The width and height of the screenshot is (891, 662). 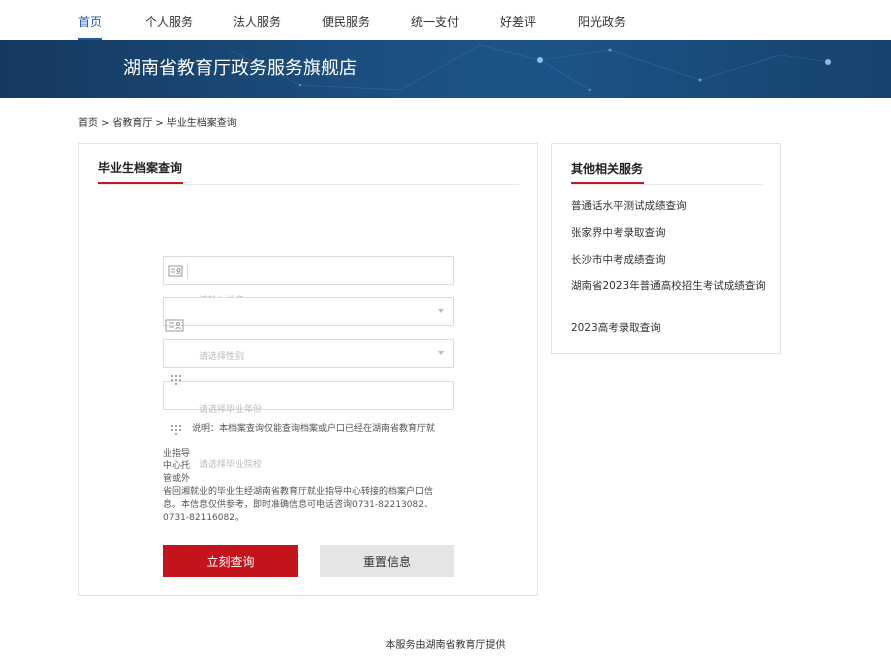 What do you see at coordinates (177, 479) in the screenshot?
I see `note-text-line4: 管或外` at bounding box center [177, 479].